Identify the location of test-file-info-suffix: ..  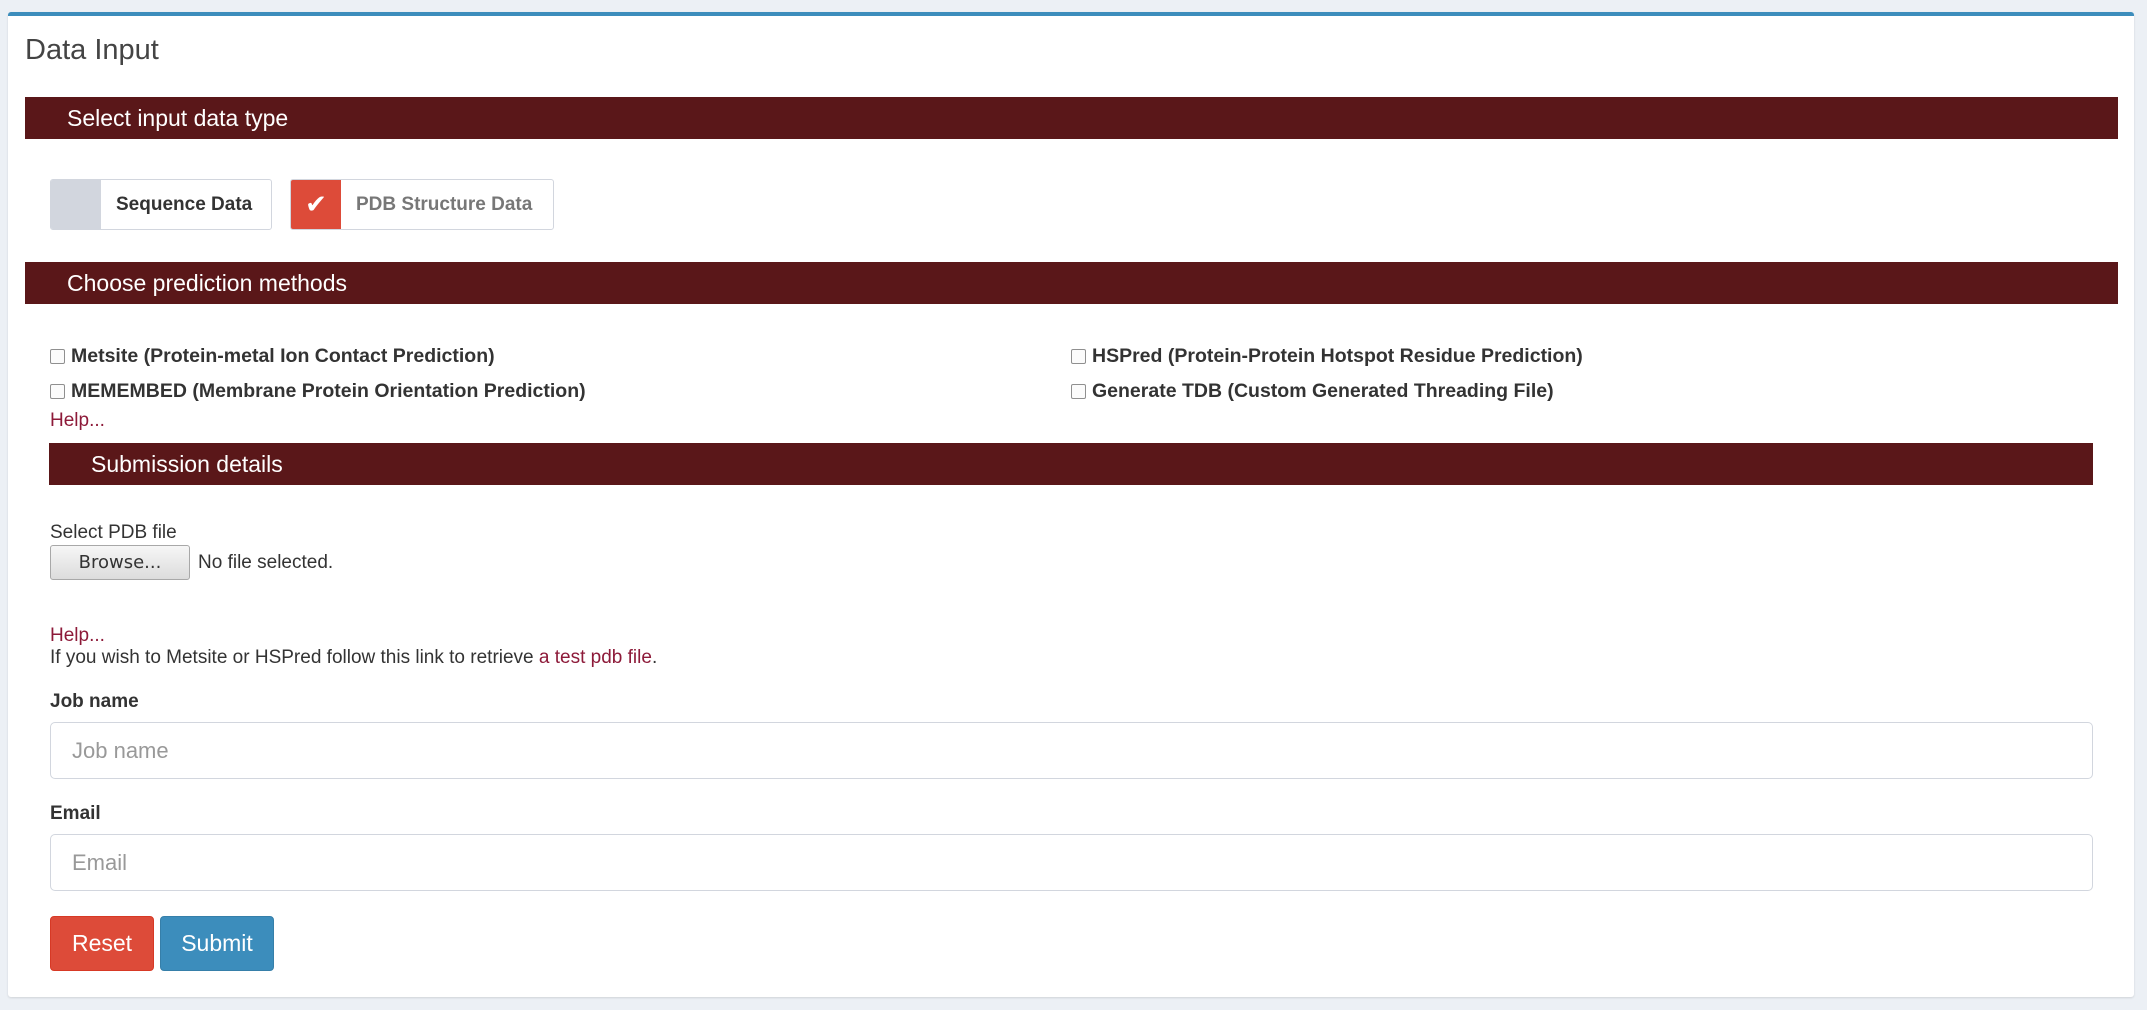
(654, 657).